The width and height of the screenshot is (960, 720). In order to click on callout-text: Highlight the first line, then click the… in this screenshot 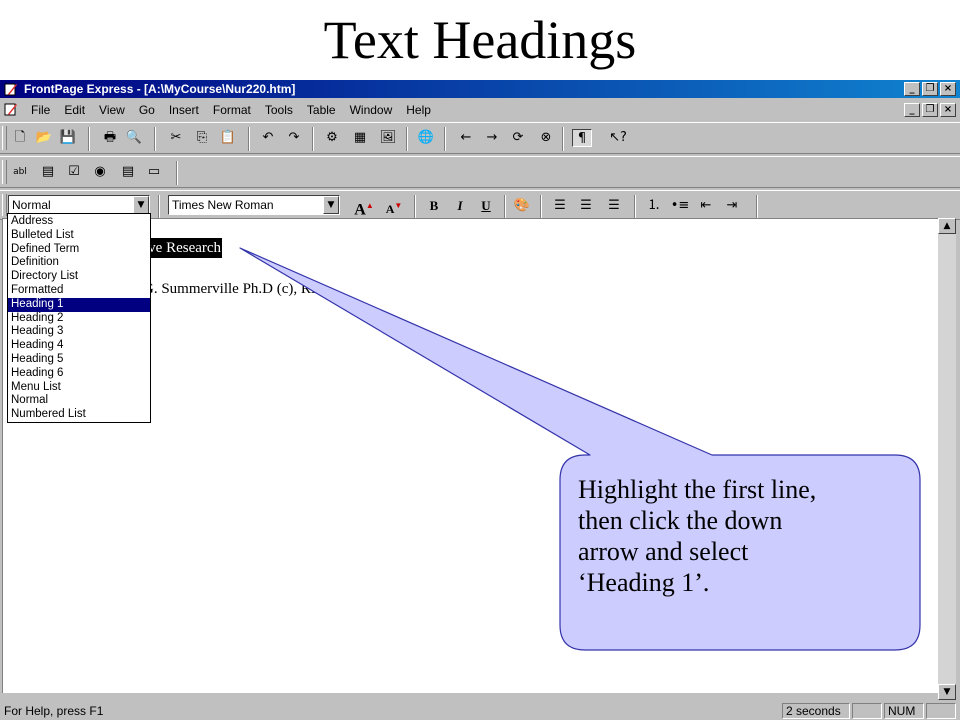, I will do `click(743, 536)`.